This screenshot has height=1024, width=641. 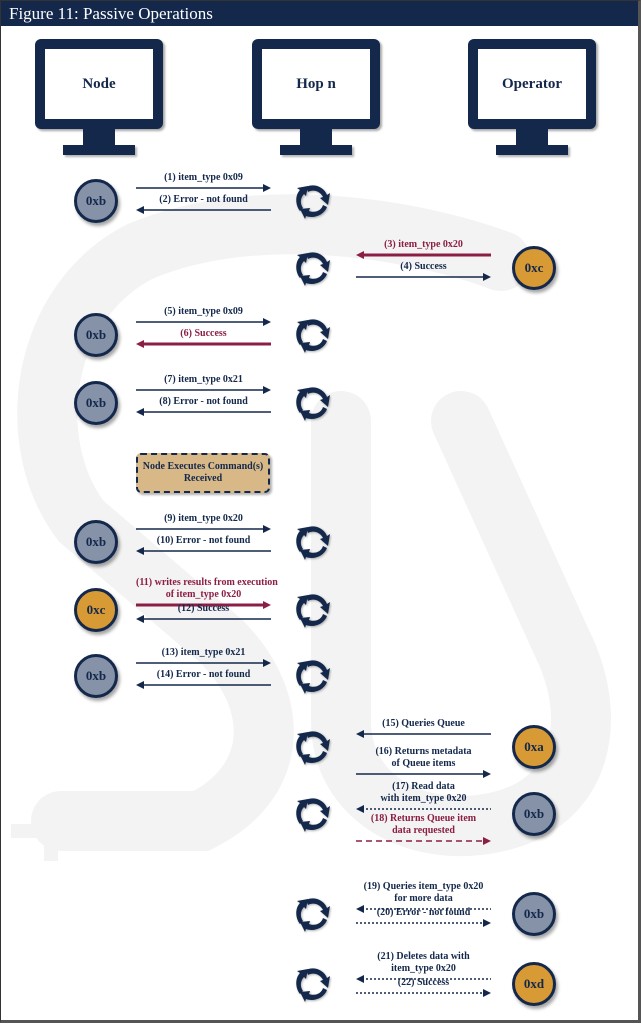 What do you see at coordinates (423, 244) in the screenshot?
I see `message-label: (3) item_type 0x20` at bounding box center [423, 244].